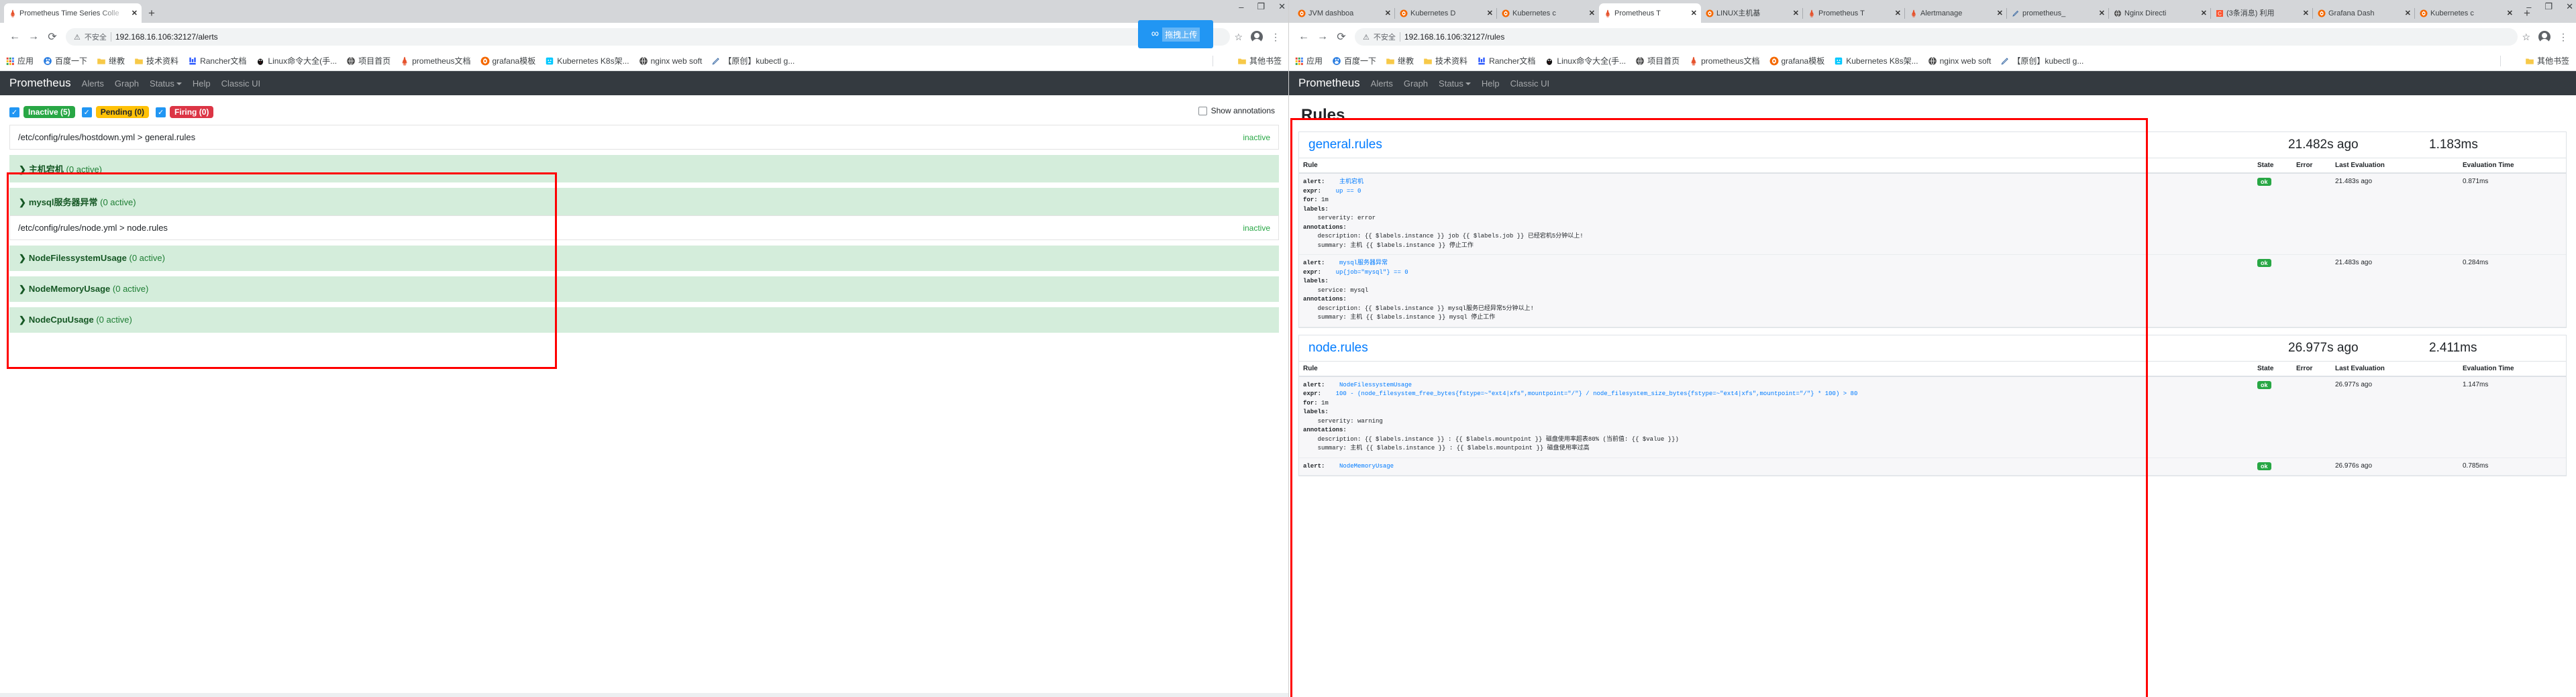 This screenshot has width=2576, height=697. What do you see at coordinates (1936, 37) in the screenshot?
I see `address-bar: ⚠ 不安全 192.168.16.106:32127/rules` at bounding box center [1936, 37].